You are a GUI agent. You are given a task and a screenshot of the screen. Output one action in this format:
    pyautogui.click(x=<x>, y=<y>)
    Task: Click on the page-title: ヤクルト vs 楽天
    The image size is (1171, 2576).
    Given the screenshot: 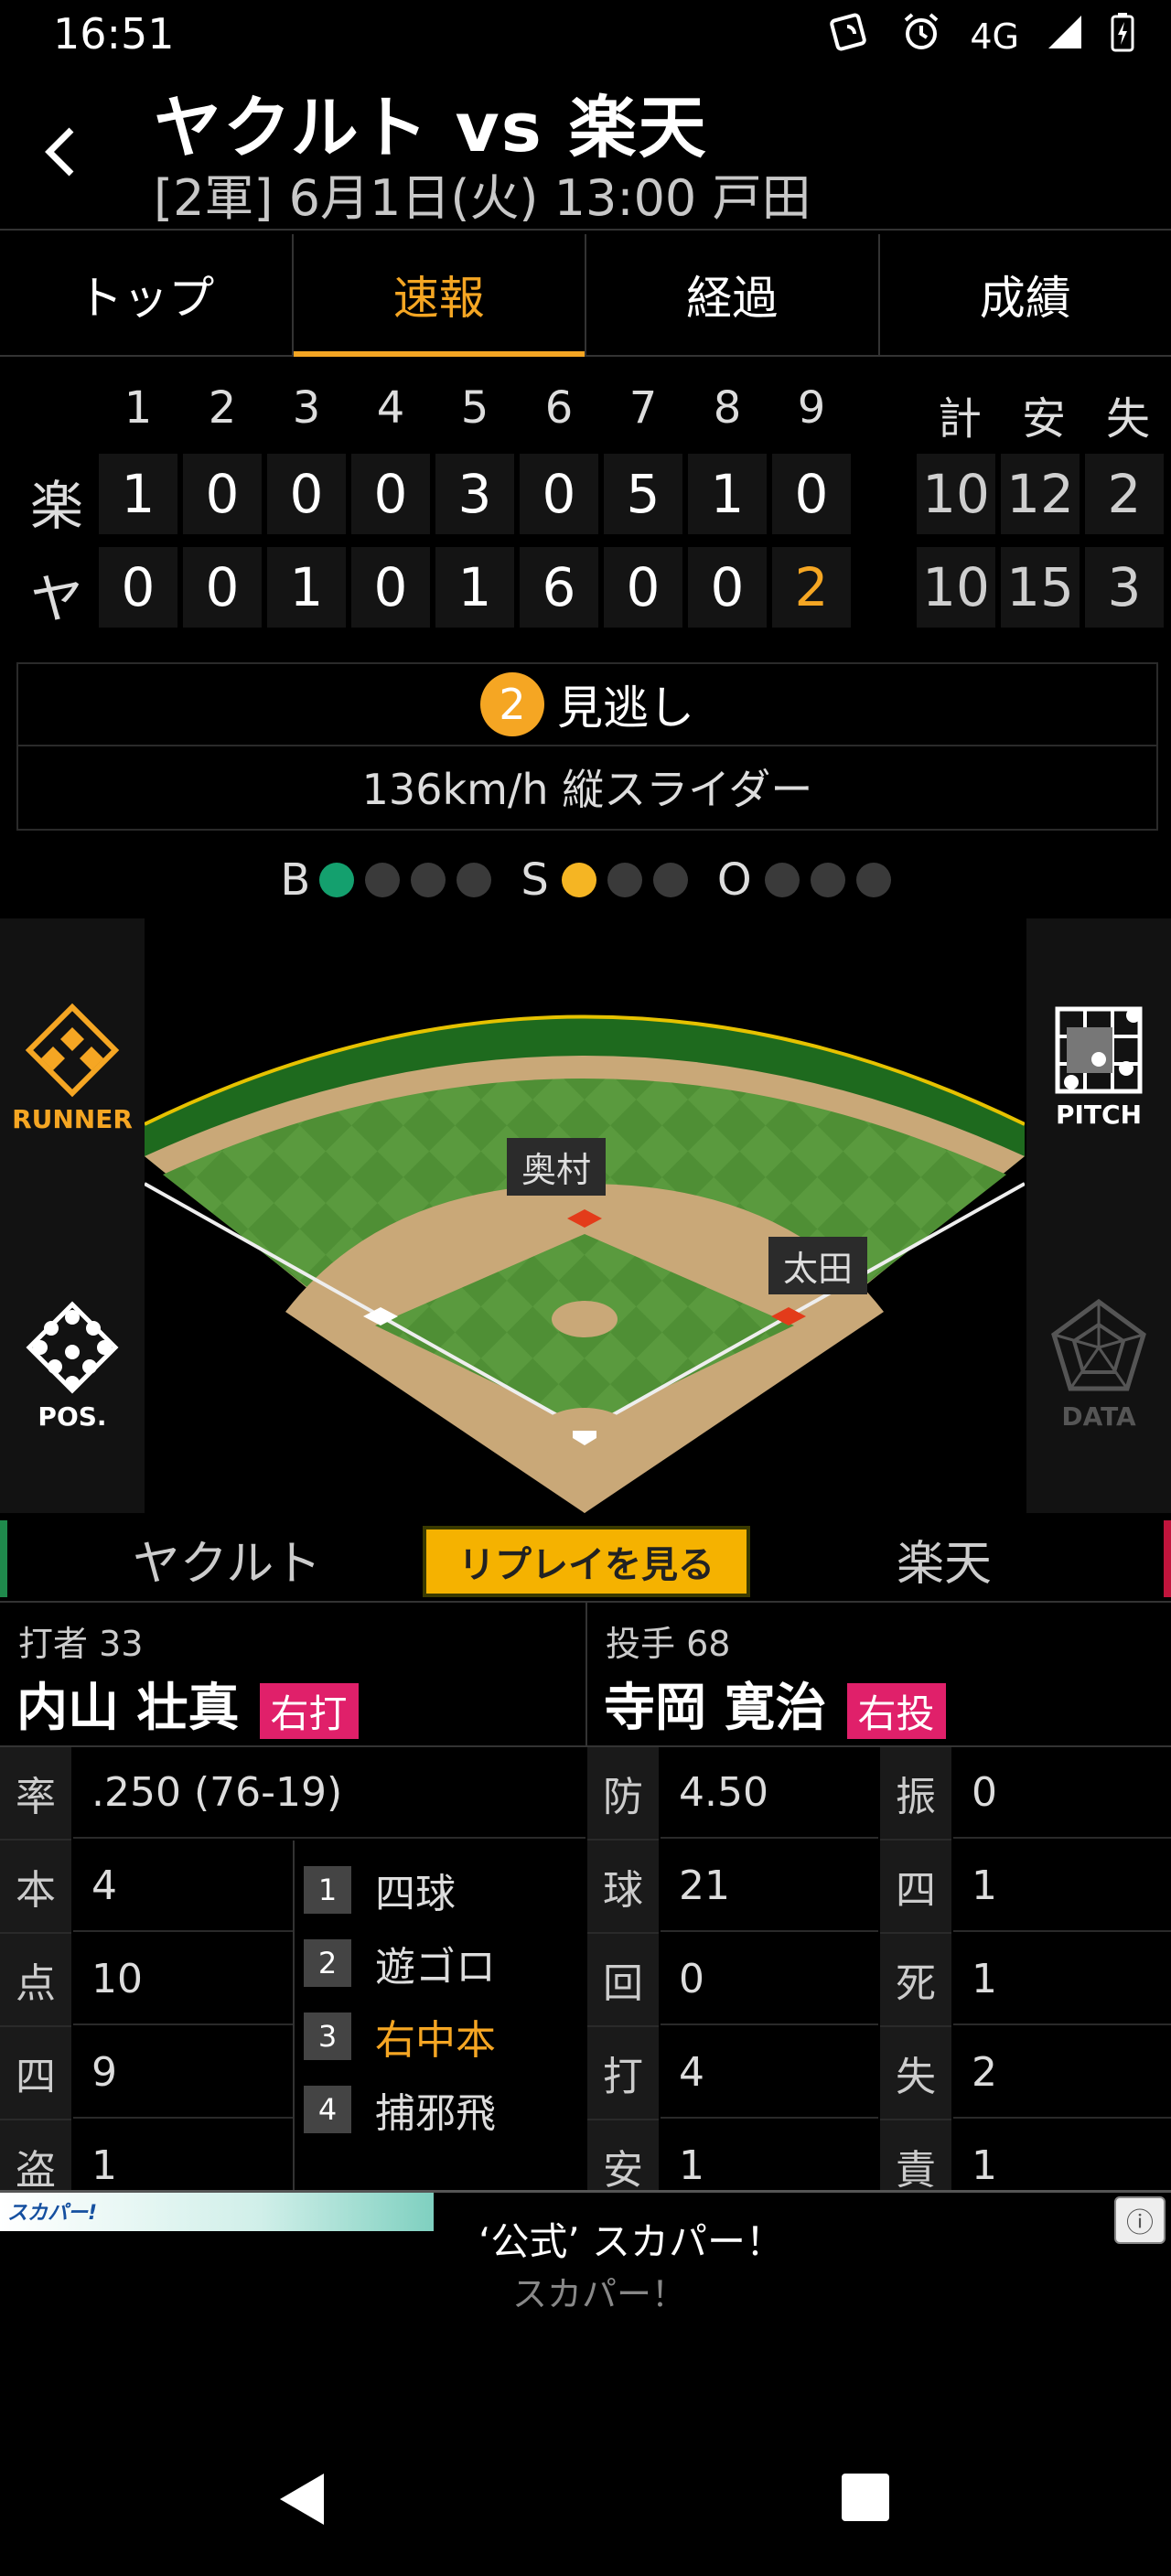 What is the action you would take?
    pyautogui.click(x=431, y=128)
    